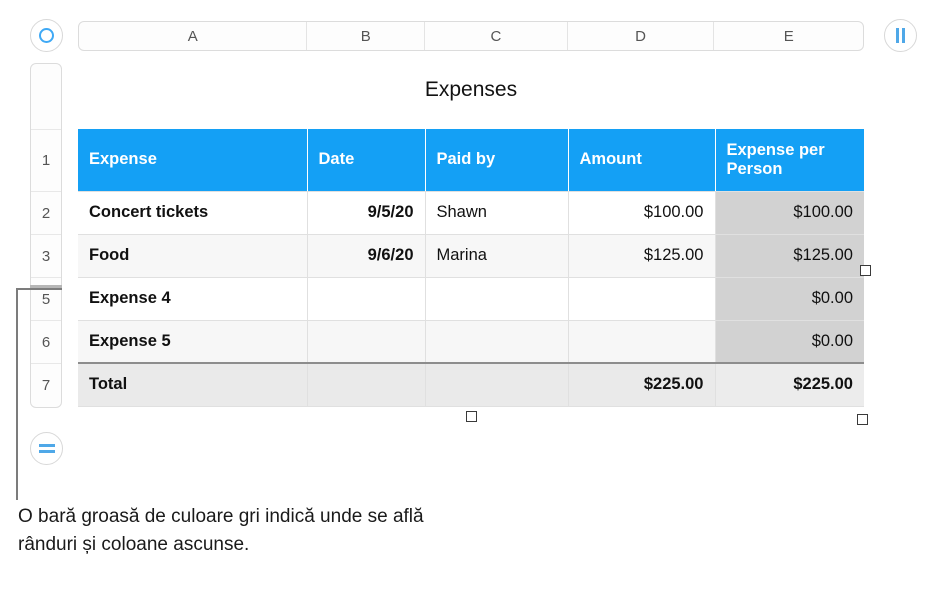 Image resolution: width=931 pixels, height=612 pixels. I want to click on total-cell-A: Total, so click(193, 384).